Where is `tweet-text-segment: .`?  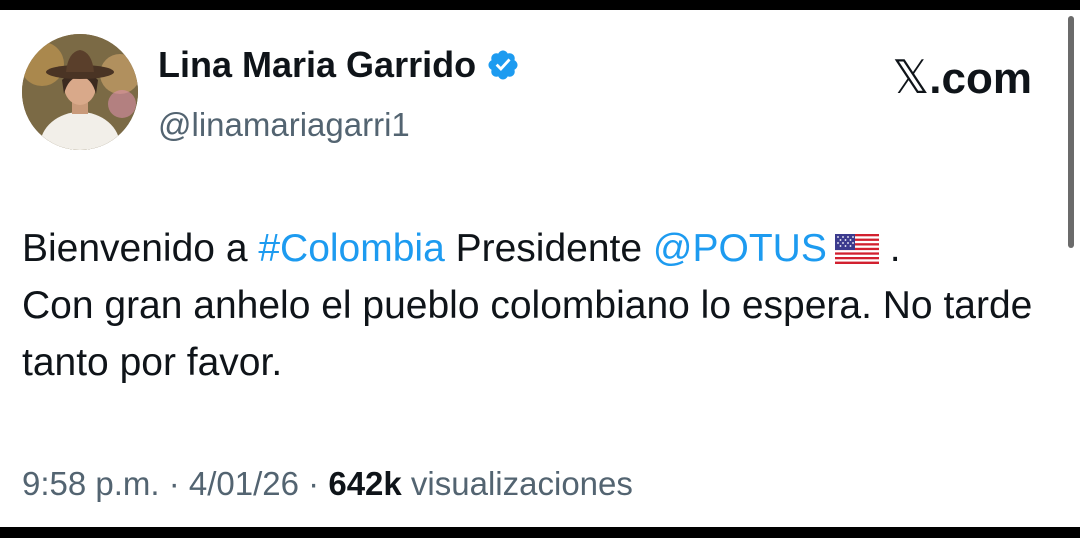 tweet-text-segment: . is located at coordinates (889, 248).